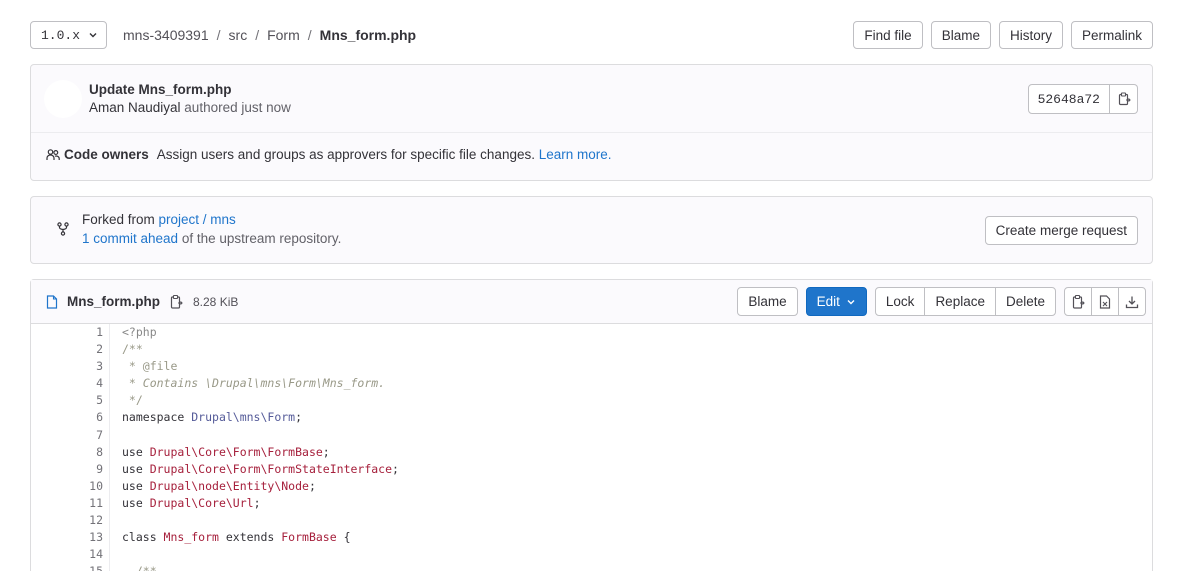 The width and height of the screenshot is (1203, 571). Describe the element at coordinates (70, 435) in the screenshot. I see `line-number: 7` at that location.